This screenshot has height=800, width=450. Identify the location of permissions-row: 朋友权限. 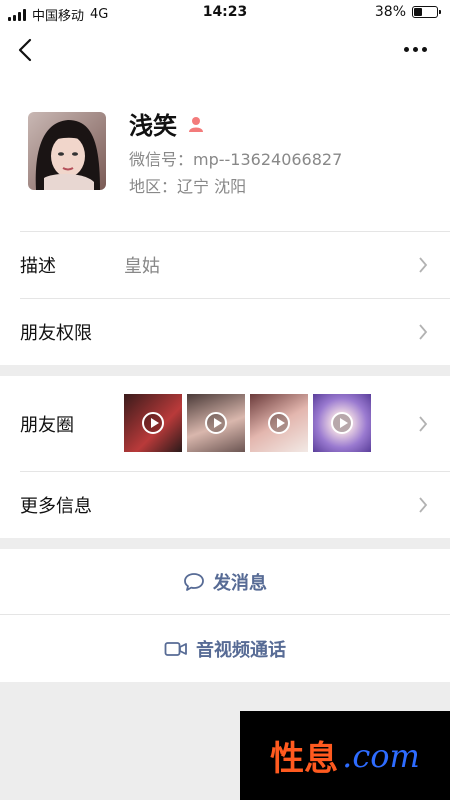
(225, 331).